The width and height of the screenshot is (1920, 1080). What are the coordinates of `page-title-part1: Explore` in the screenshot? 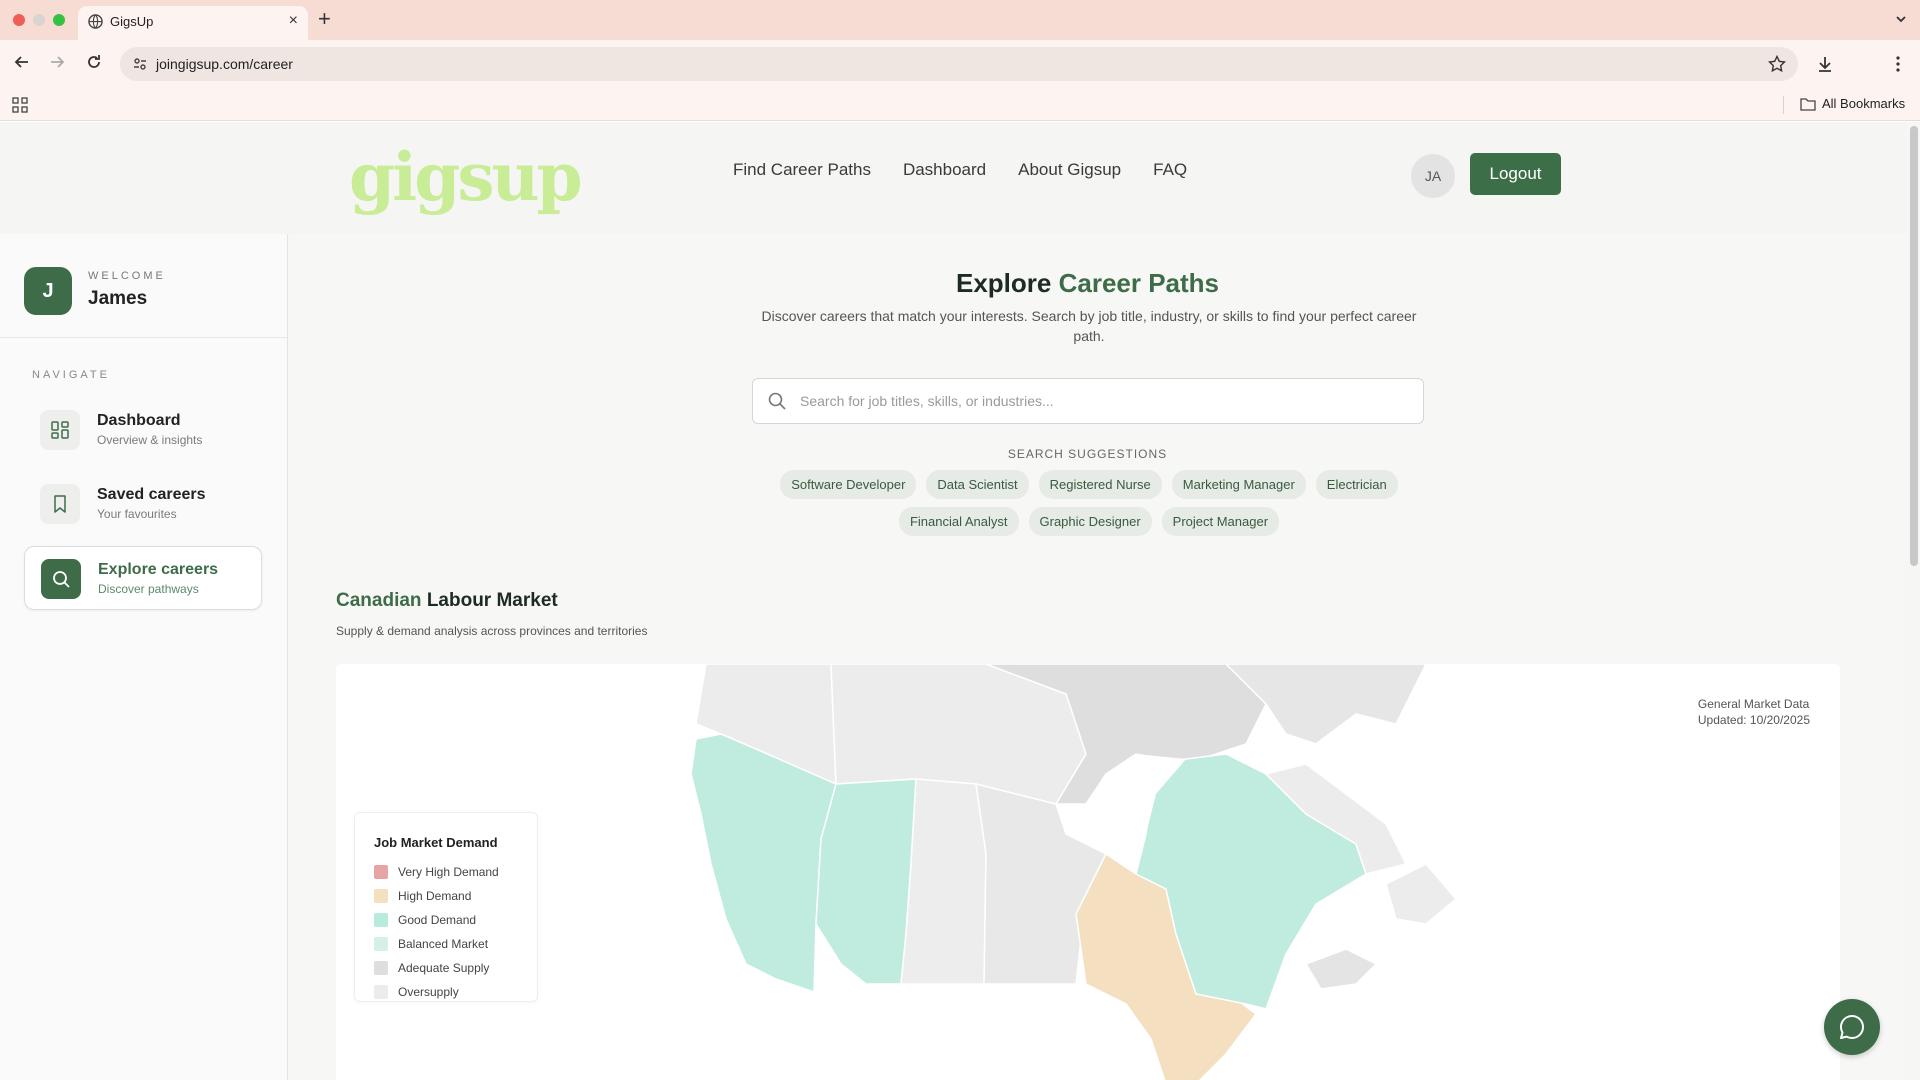 It's located at (1003, 283).